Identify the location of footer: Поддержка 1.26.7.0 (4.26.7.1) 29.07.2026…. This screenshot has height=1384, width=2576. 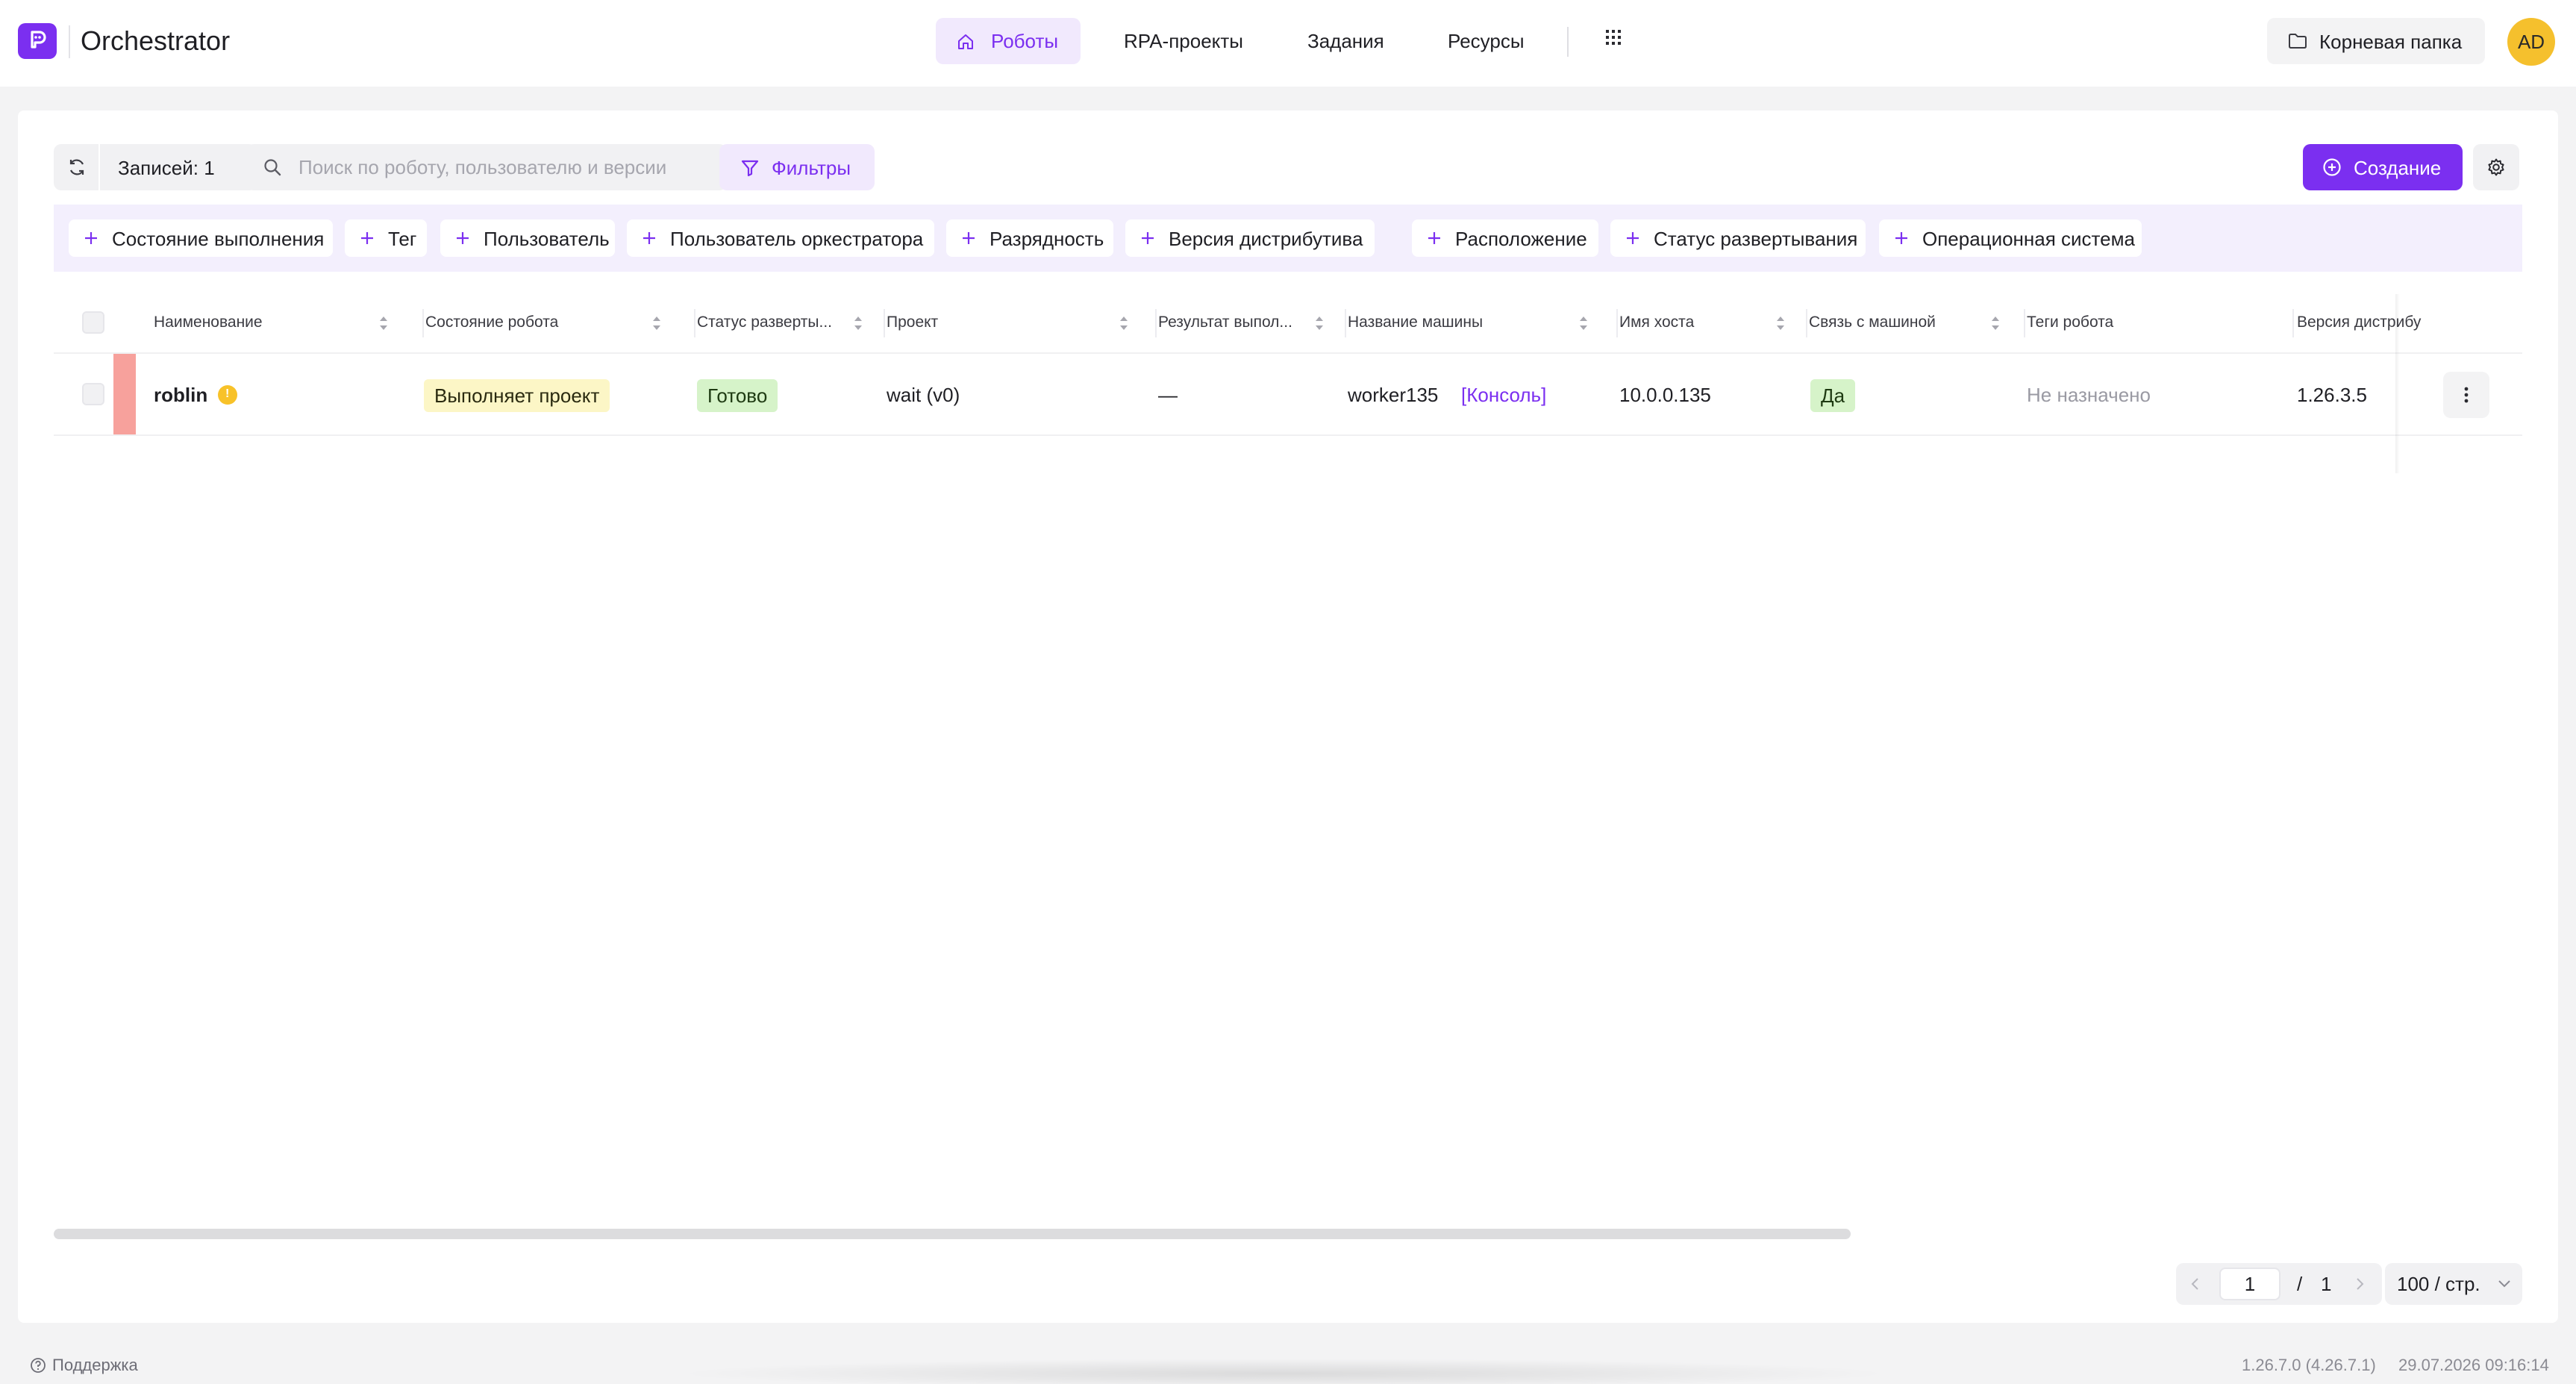
(1288, 1363).